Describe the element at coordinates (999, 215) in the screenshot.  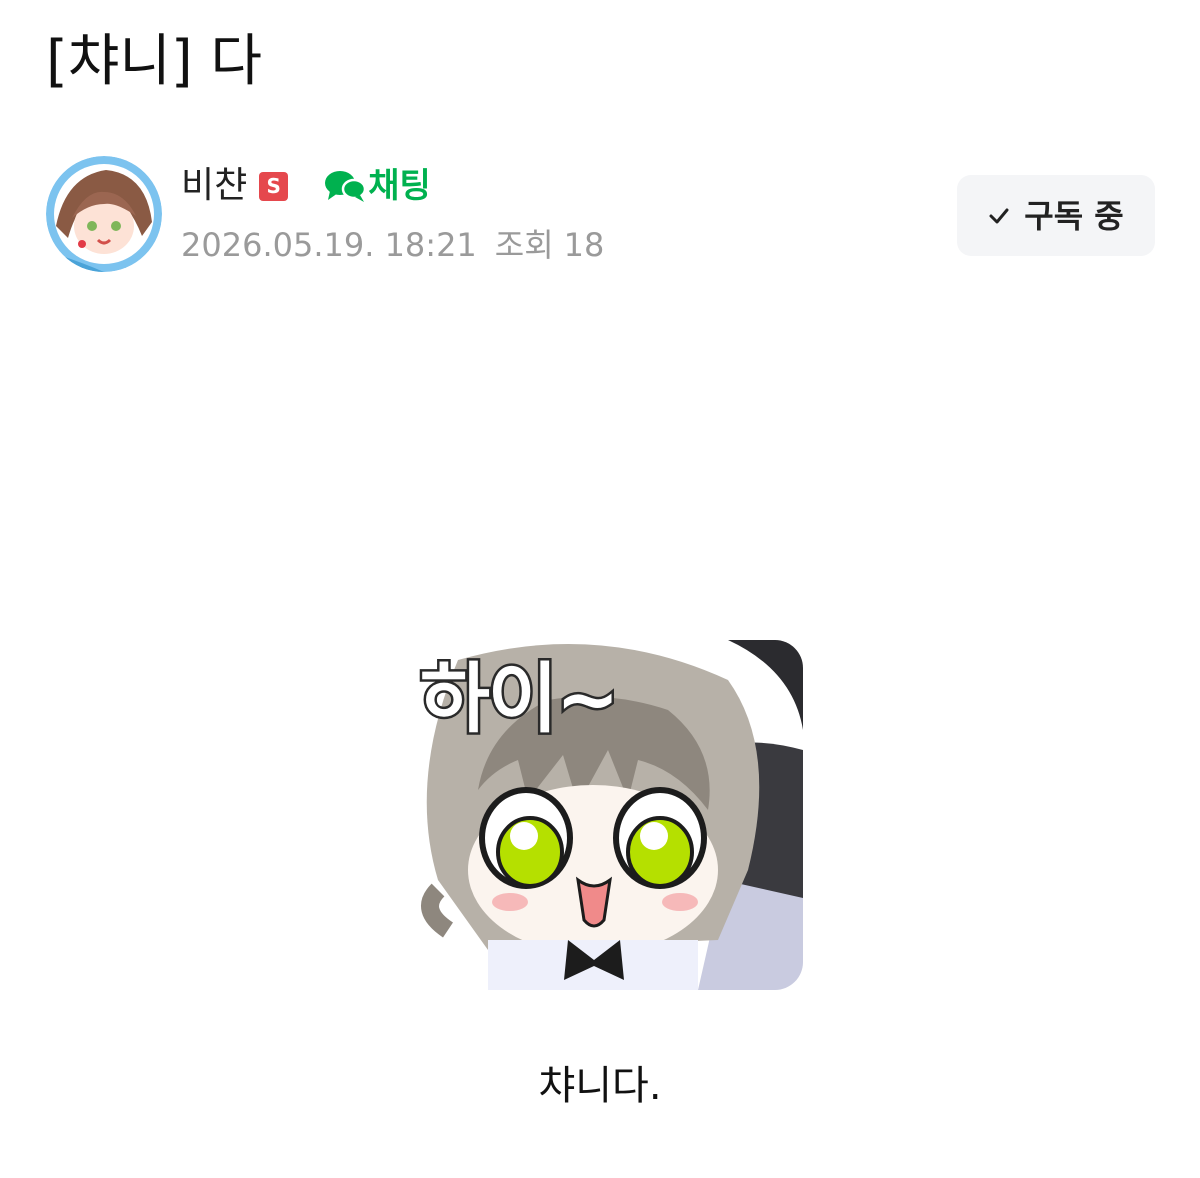
I see `check-icon` at that location.